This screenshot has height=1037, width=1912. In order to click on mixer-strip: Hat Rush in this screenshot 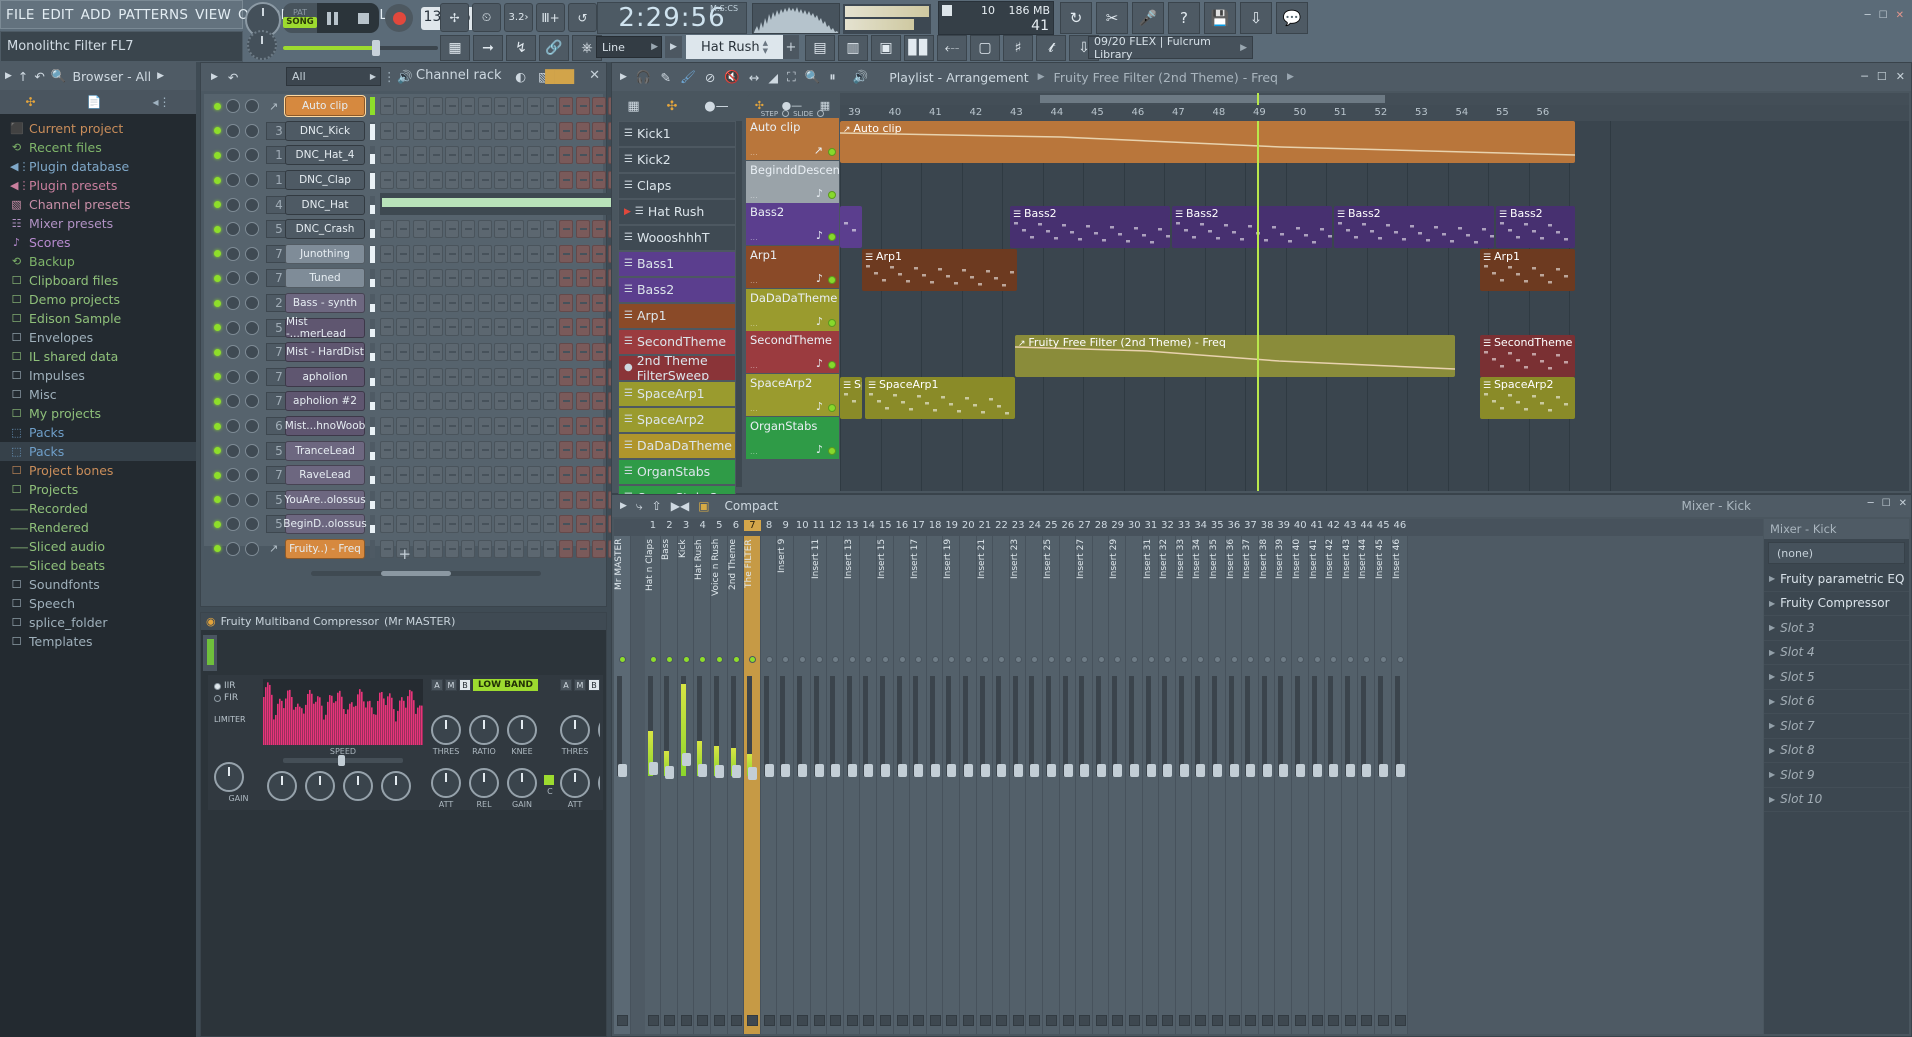, I will do `click(702, 785)`.